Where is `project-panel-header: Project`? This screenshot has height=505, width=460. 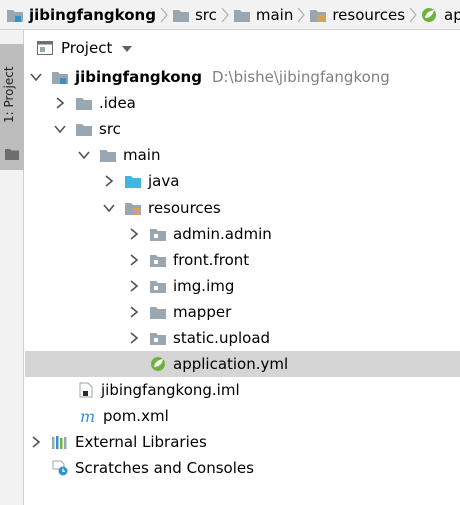 project-panel-header: Project is located at coordinates (242, 48).